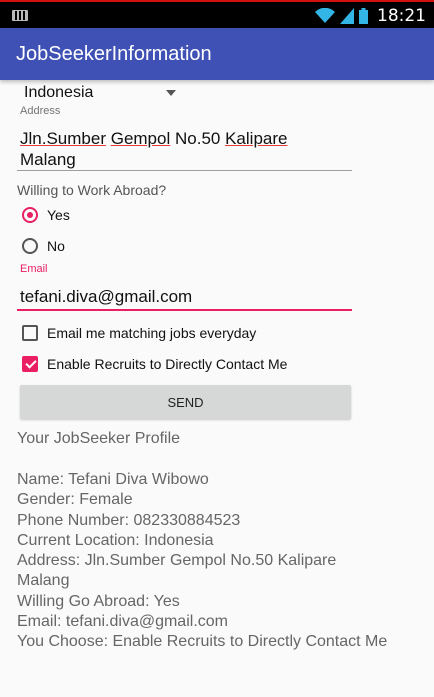 The height and width of the screenshot is (697, 434). What do you see at coordinates (167, 364) in the screenshot?
I see `checkbox-recruits-label: Enable Recruits to Directly Contact Me` at bounding box center [167, 364].